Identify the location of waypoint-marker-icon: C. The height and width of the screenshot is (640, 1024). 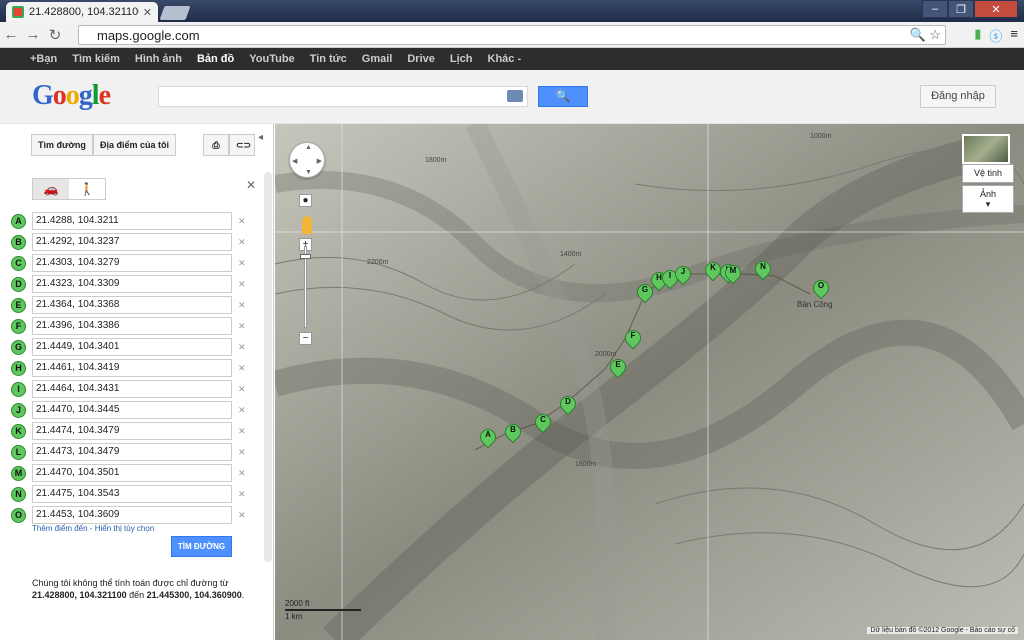
(18, 263).